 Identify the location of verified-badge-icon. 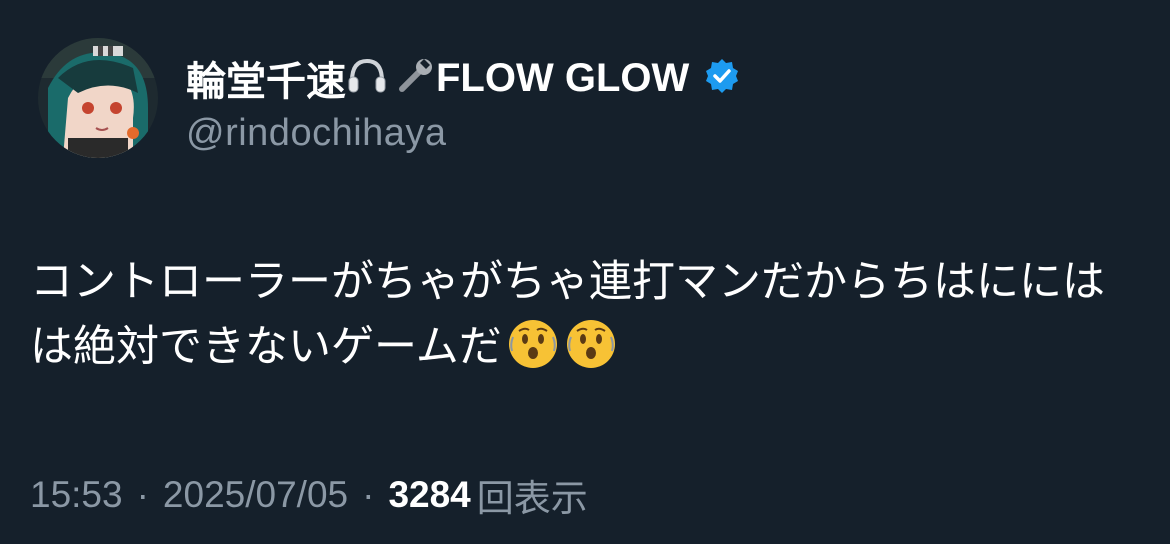
(722, 78).